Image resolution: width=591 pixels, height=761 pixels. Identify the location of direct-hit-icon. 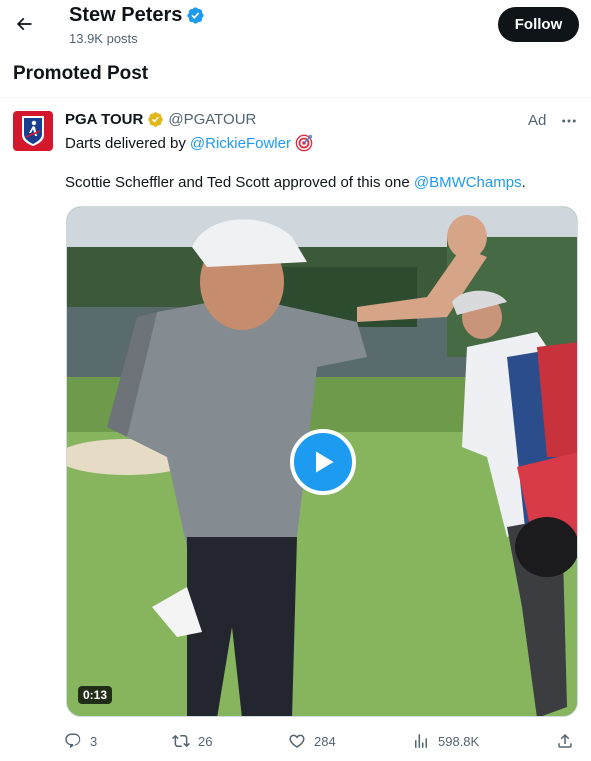
(304, 143).